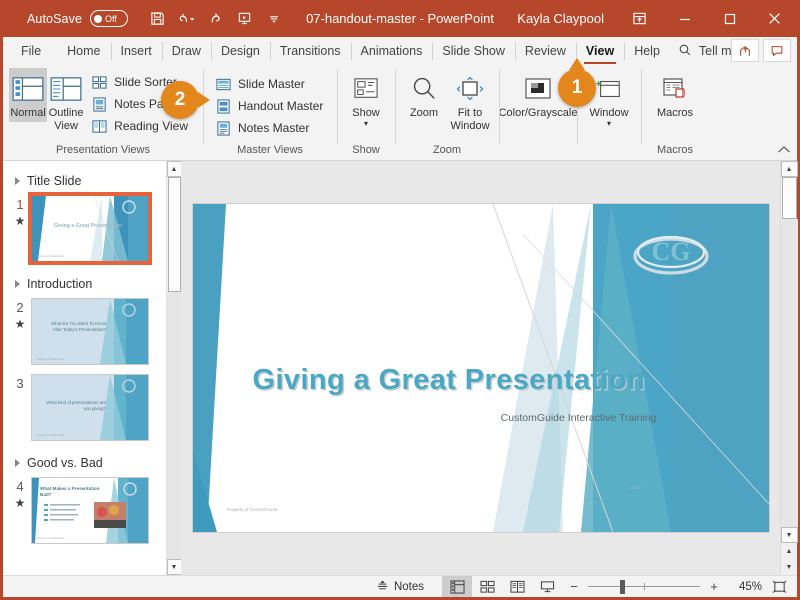  I want to click on thumbnail-title: What Makes a Presentation Bad?, so click(70, 492).